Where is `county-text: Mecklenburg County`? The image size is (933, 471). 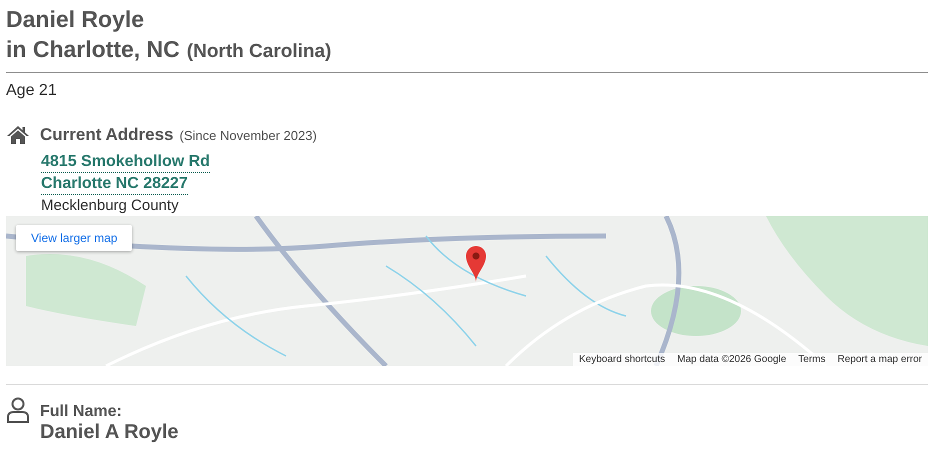 county-text: Mecklenburg County is located at coordinates (110, 206).